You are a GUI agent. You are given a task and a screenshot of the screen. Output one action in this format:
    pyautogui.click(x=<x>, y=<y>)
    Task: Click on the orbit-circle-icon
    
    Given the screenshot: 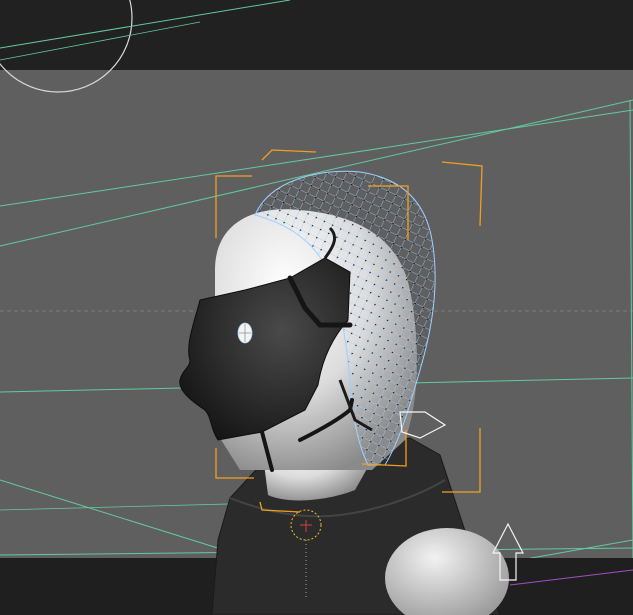 What is the action you would take?
    pyautogui.click(x=66, y=46)
    